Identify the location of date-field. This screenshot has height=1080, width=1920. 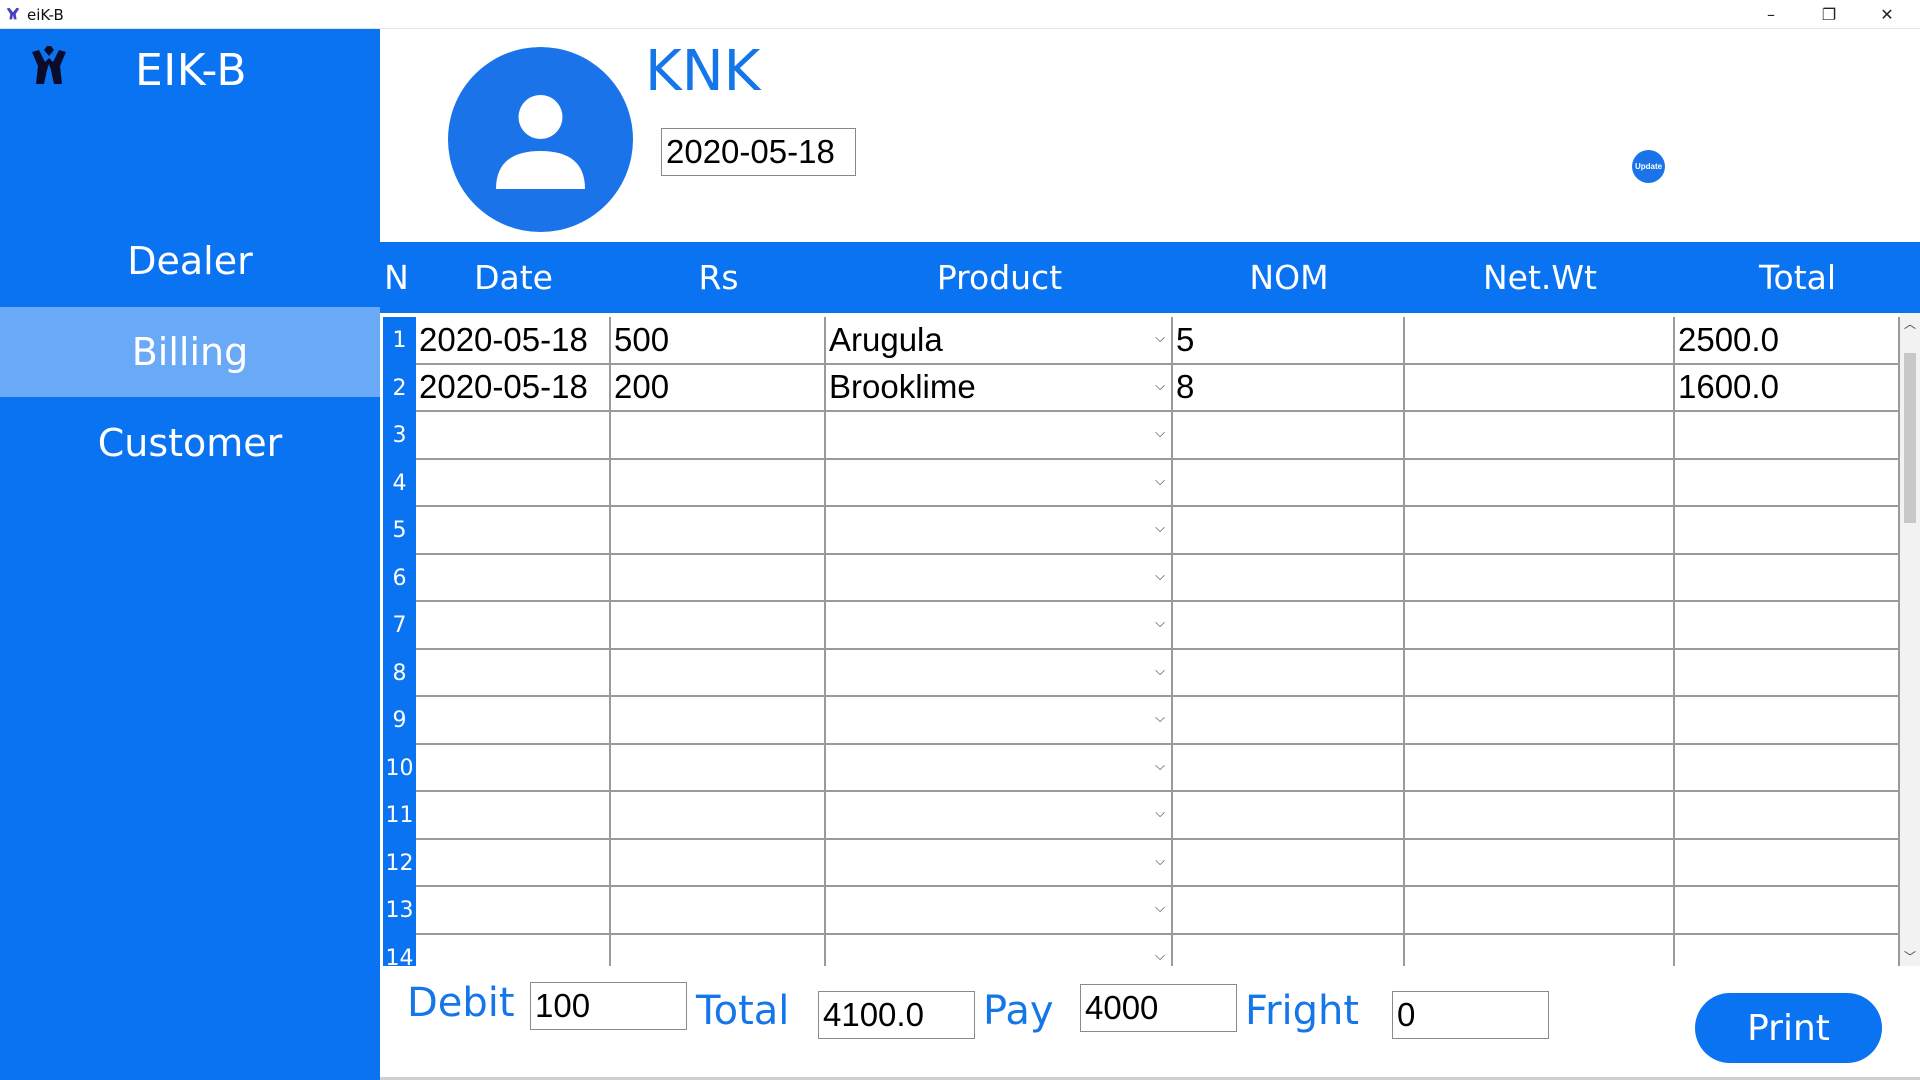
(758, 152).